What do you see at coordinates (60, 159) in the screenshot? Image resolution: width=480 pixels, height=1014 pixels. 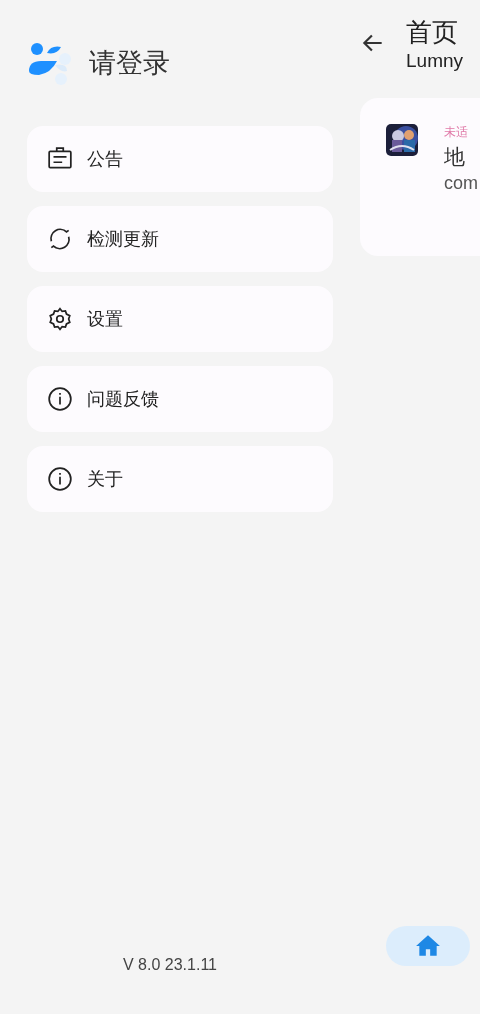 I see `notice-icon` at bounding box center [60, 159].